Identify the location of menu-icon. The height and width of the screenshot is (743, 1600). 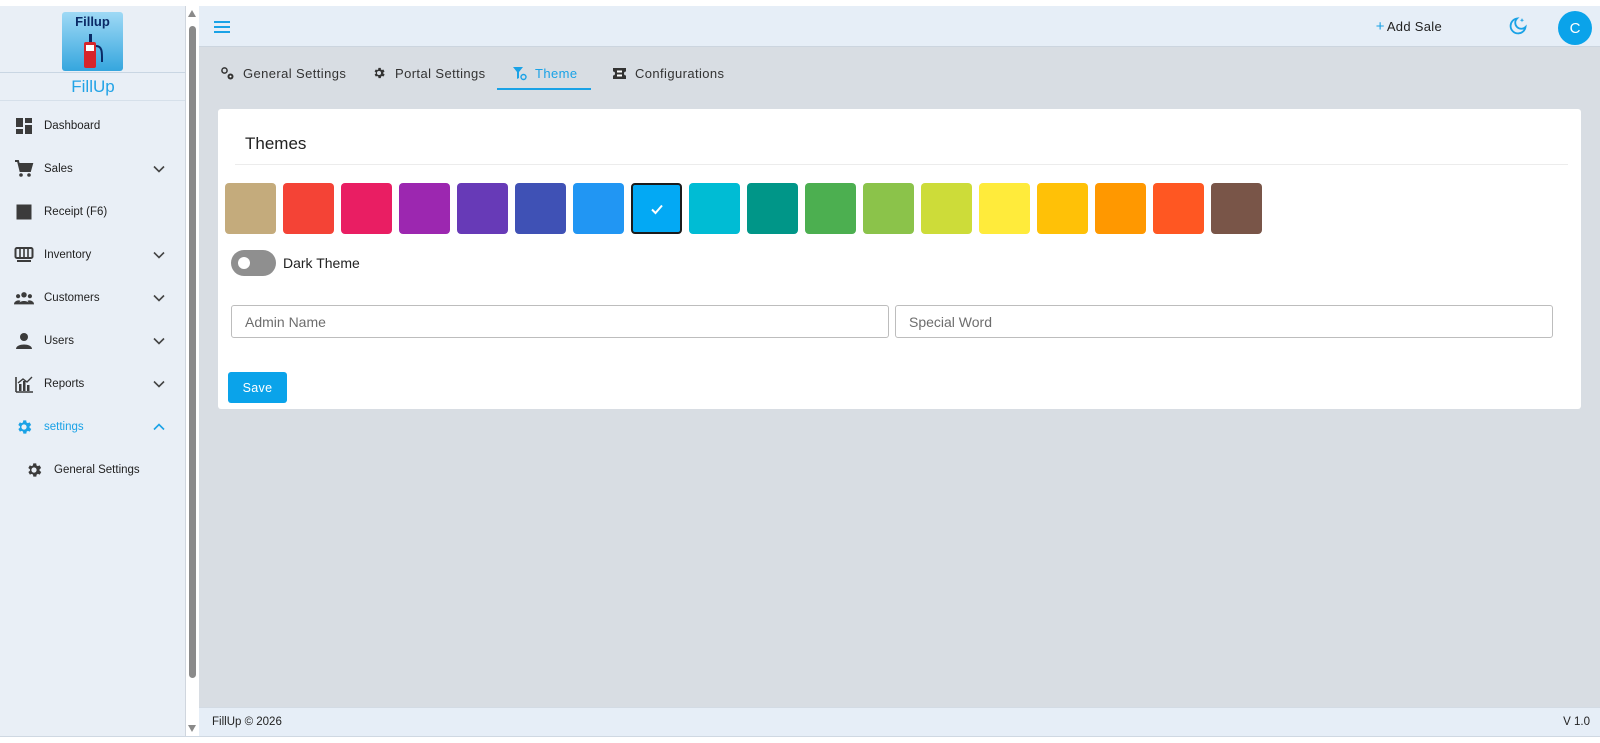
(222, 27).